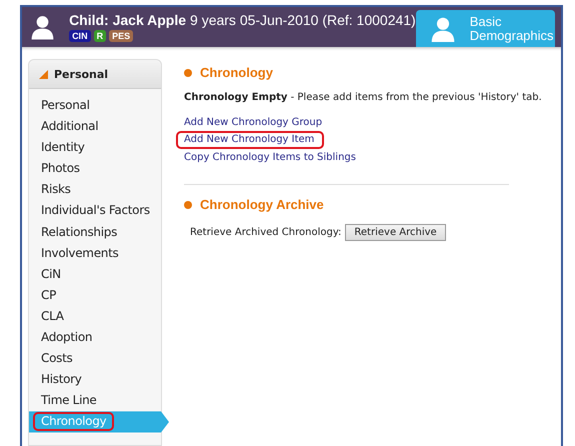 The width and height of the screenshot is (575, 446). Describe the element at coordinates (121, 36) in the screenshot. I see `status-badge: PES` at that location.